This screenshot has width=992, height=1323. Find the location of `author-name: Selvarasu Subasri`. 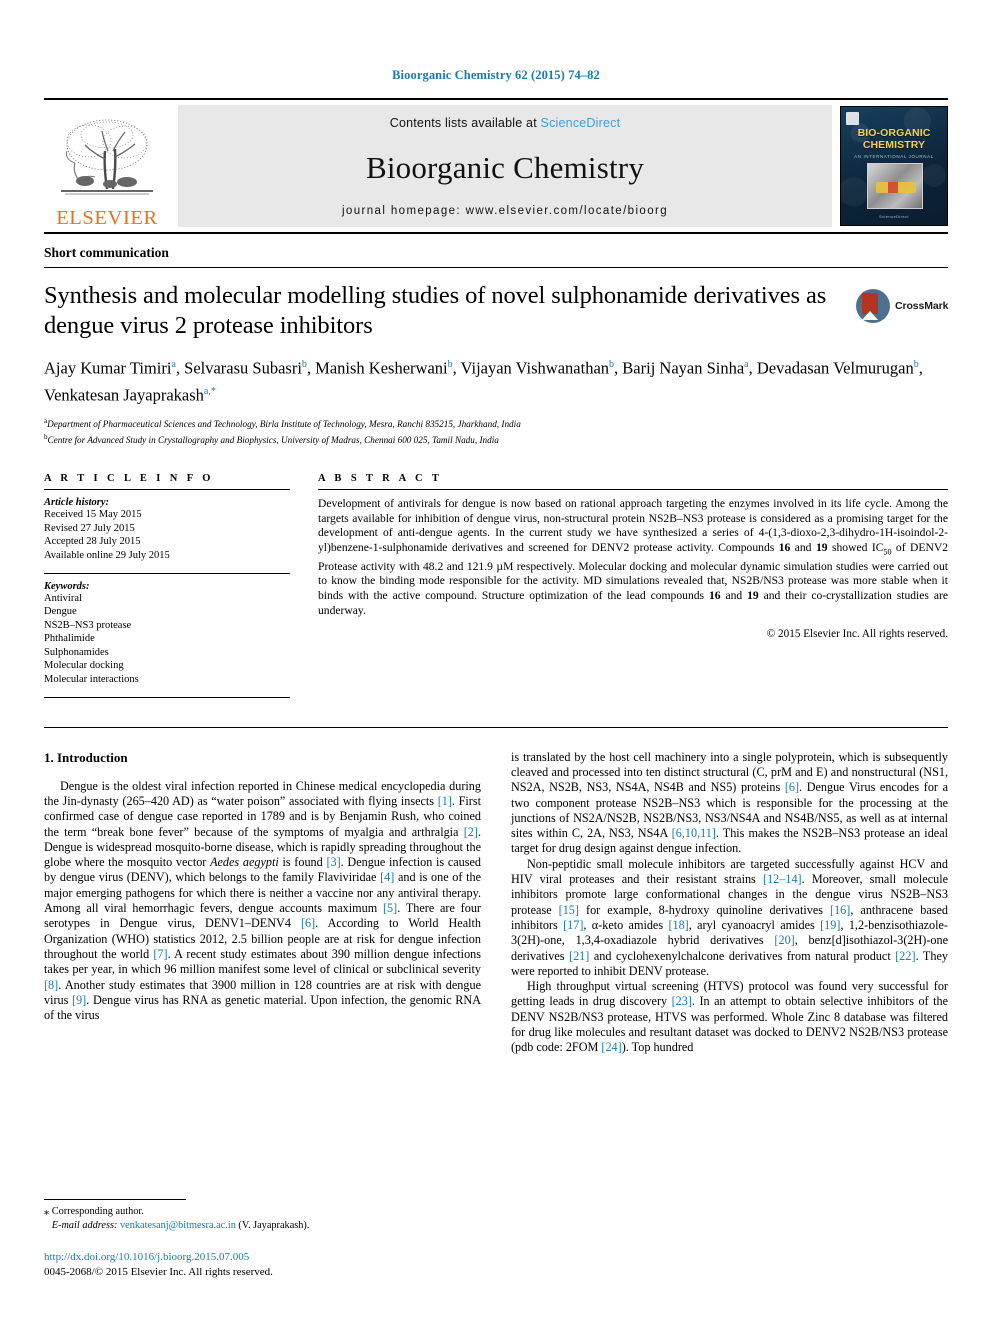

author-name: Selvarasu Subasri is located at coordinates (243, 368).